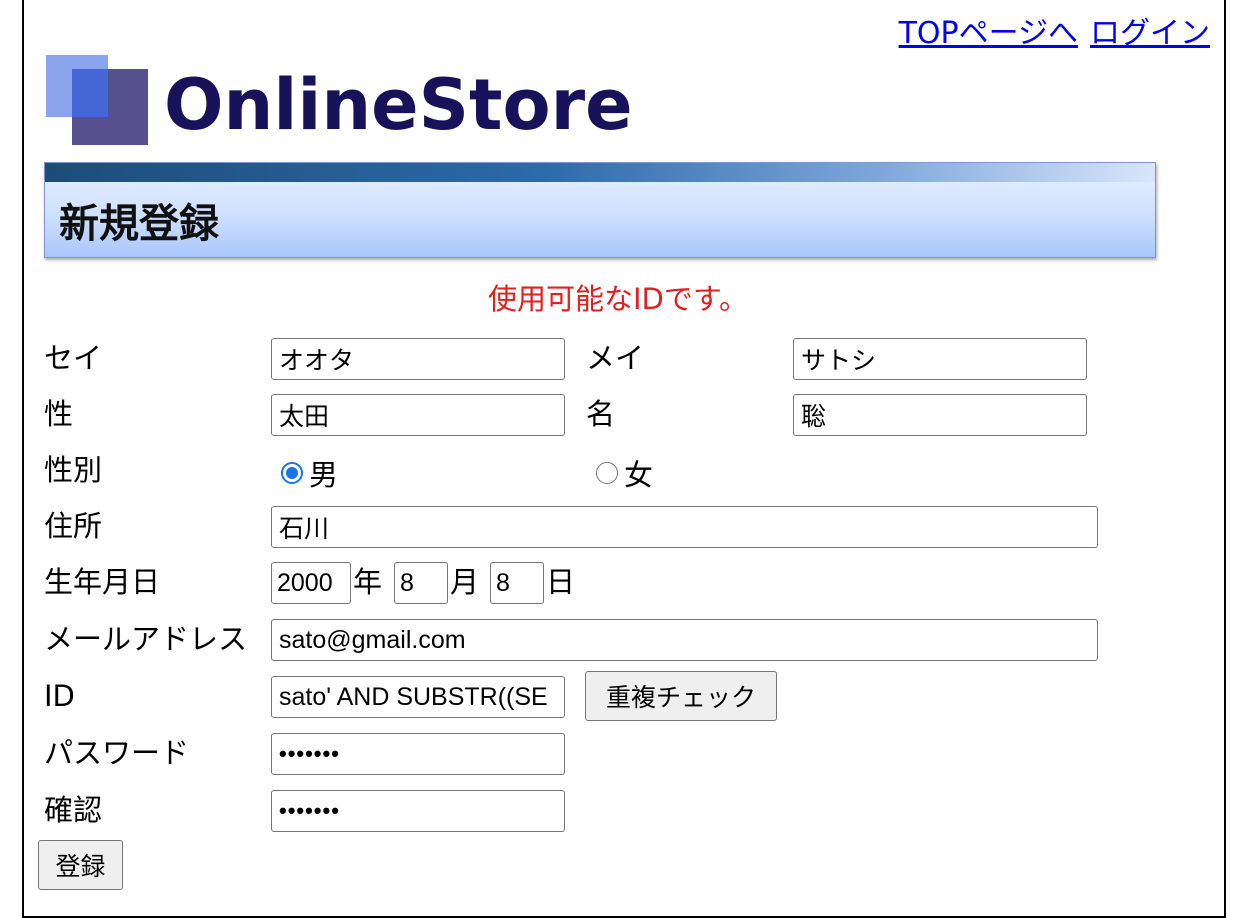 This screenshot has height=918, width=1236. What do you see at coordinates (398, 105) in the screenshot?
I see `logo-text: OnlineStore` at bounding box center [398, 105].